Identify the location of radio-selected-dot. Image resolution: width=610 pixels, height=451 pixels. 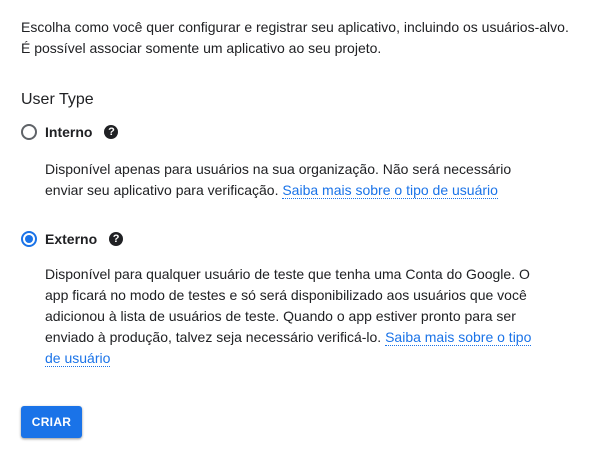
(29, 239).